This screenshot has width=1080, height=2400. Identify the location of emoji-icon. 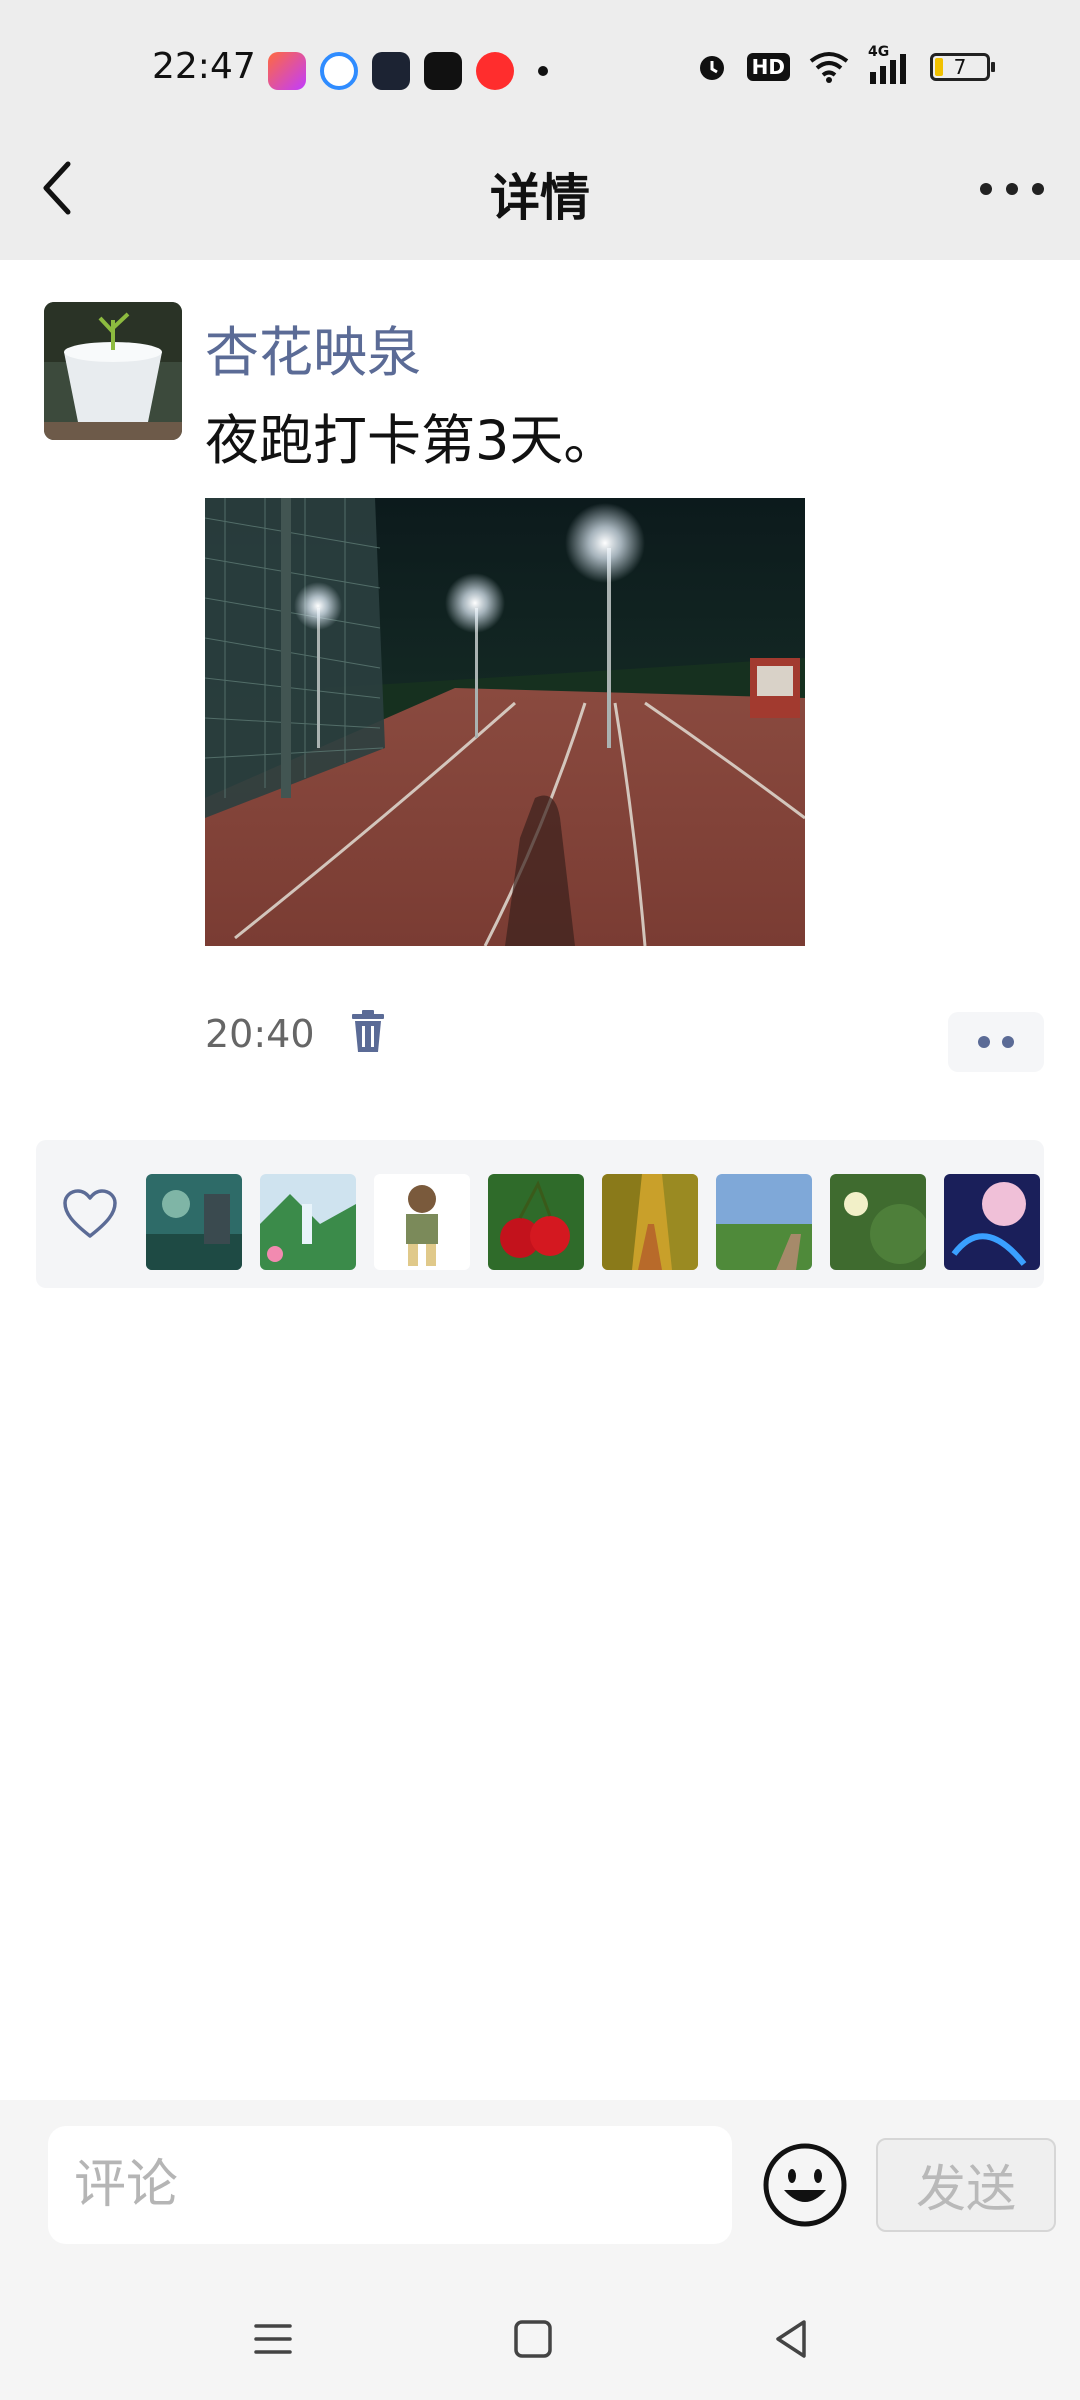
(805, 2185).